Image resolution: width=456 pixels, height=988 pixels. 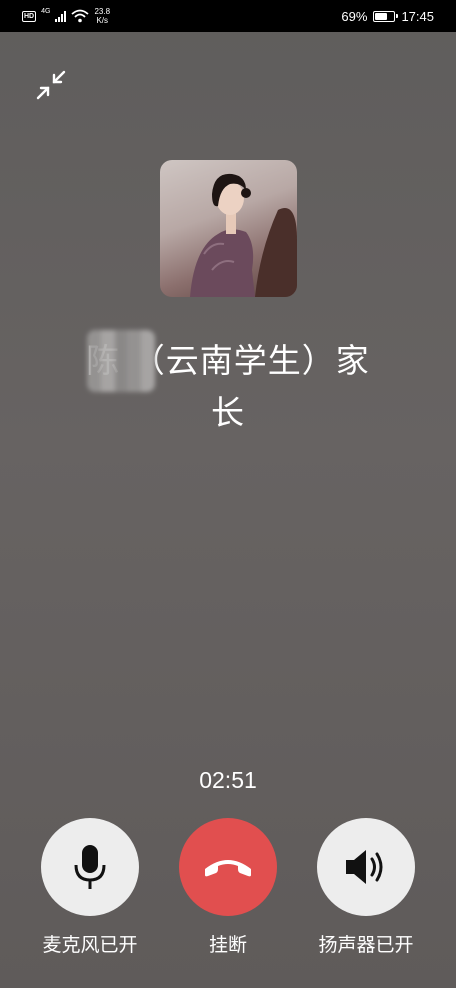 I want to click on avatar-photo, so click(x=243, y=235).